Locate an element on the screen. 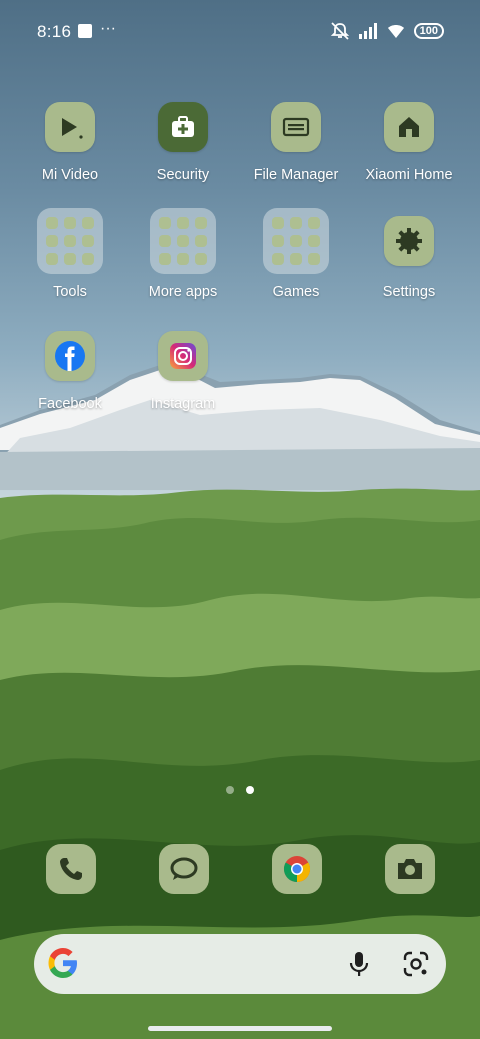 The width and height of the screenshot is (480, 1039). camera-icon is located at coordinates (410, 869).